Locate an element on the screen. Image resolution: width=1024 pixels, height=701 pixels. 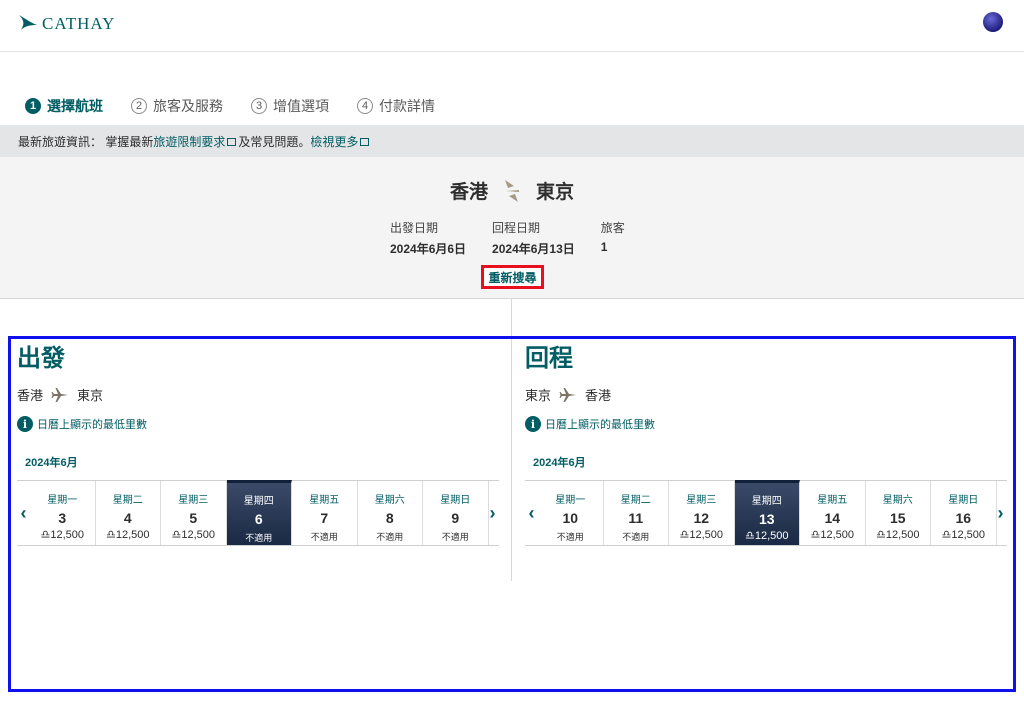
day-number: 7 is located at coordinates (324, 518).